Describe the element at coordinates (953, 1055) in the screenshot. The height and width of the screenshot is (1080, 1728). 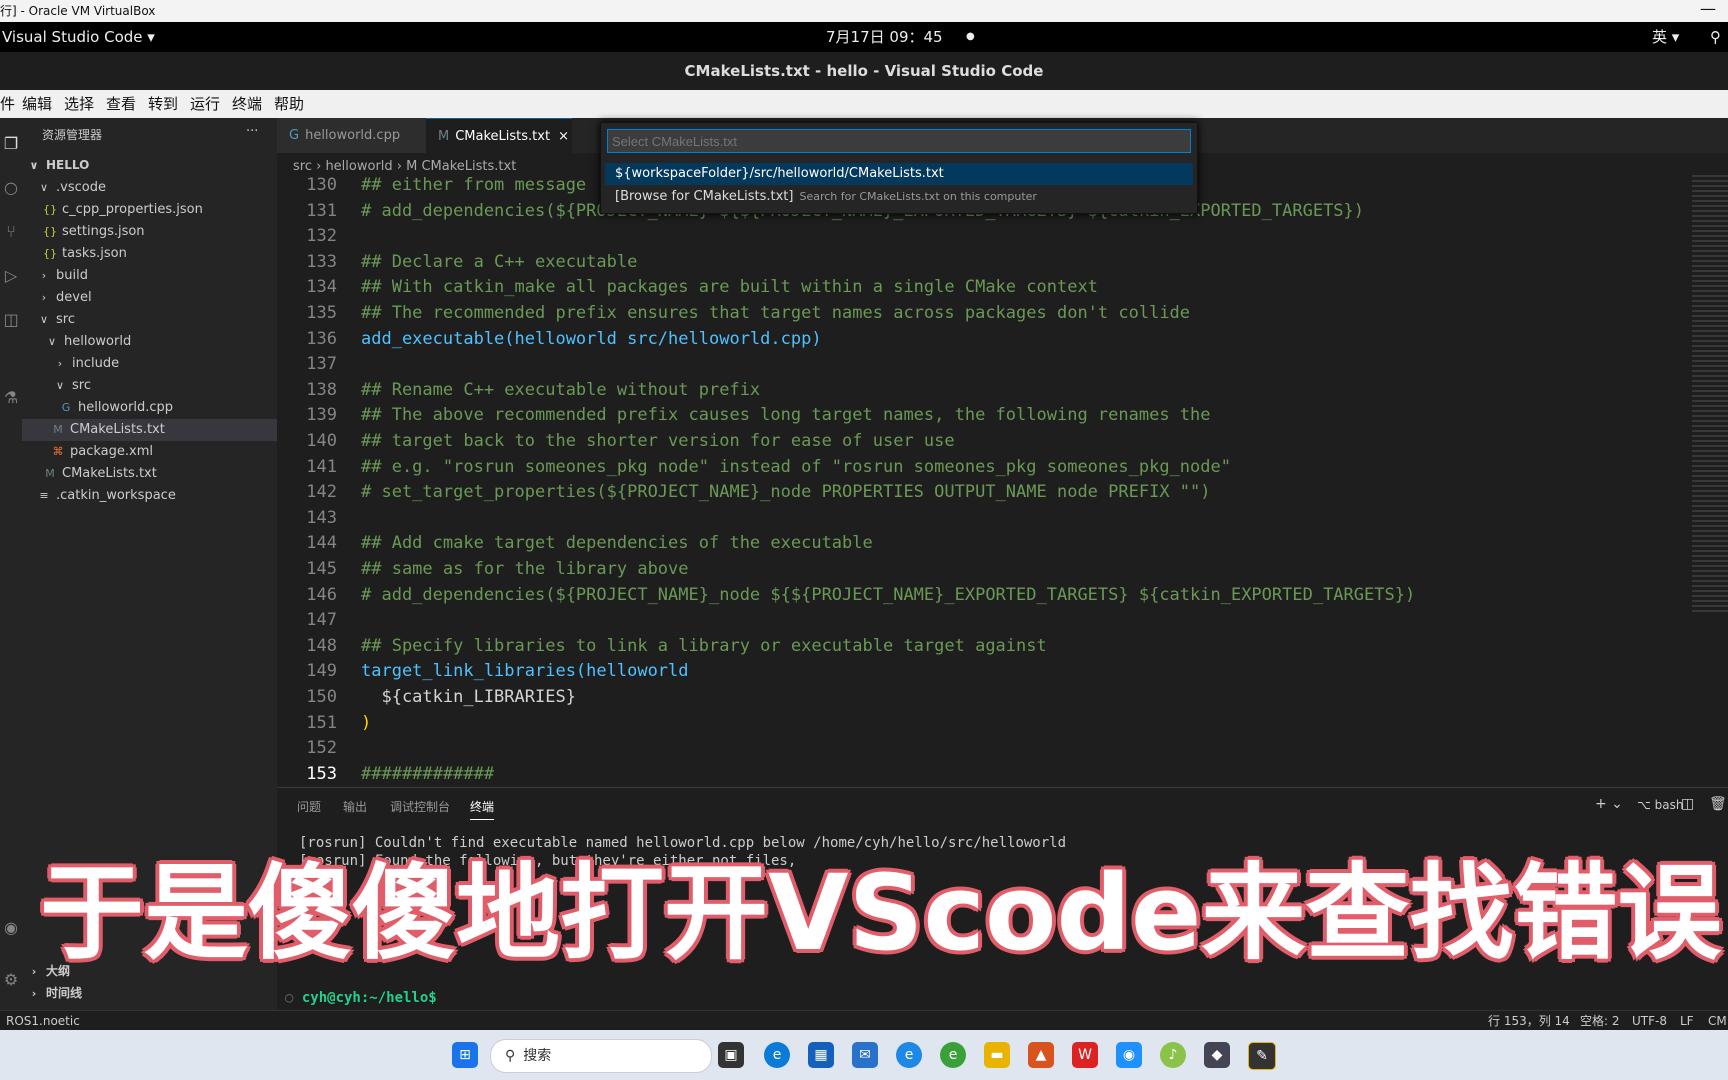
I see `browser-icon: e` at that location.